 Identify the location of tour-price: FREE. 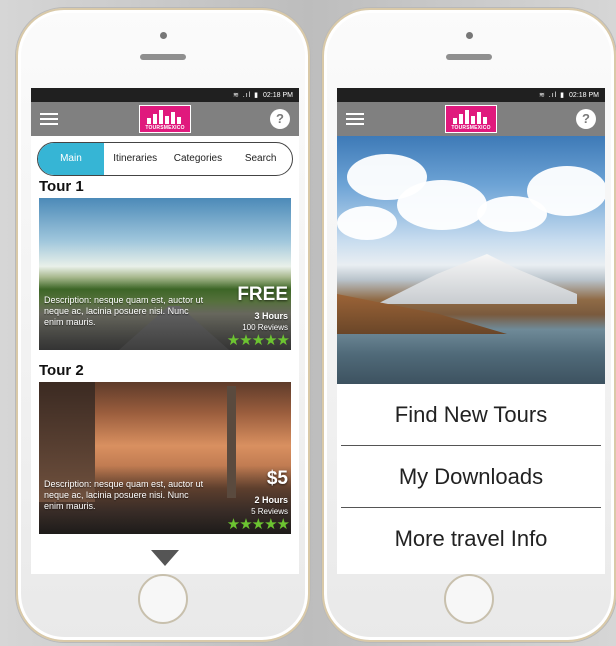
(262, 294).